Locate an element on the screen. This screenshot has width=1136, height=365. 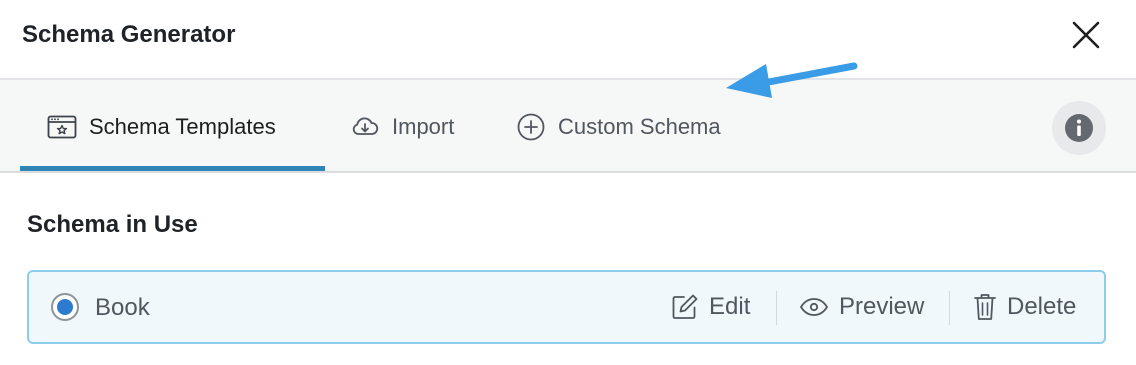
tab-label: Schema Templates is located at coordinates (182, 126).